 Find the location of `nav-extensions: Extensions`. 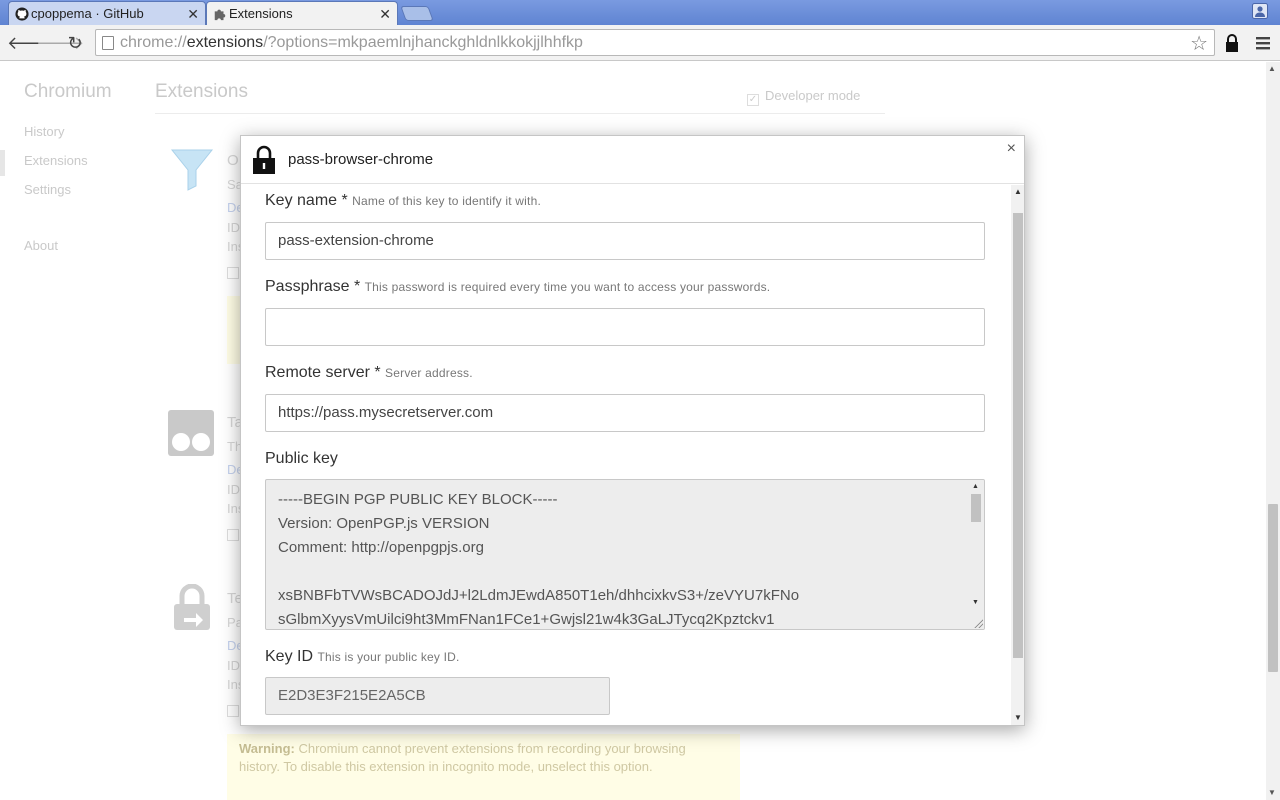

nav-extensions: Extensions is located at coordinates (56, 160).